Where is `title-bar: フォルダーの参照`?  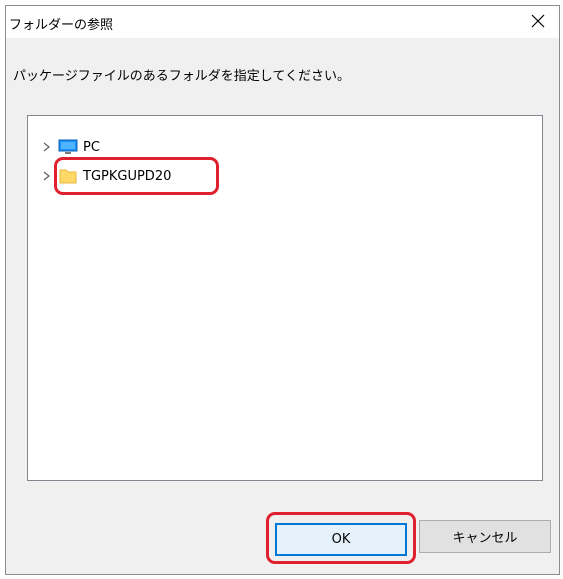
title-bar: フォルダーの参照 is located at coordinates (282, 22).